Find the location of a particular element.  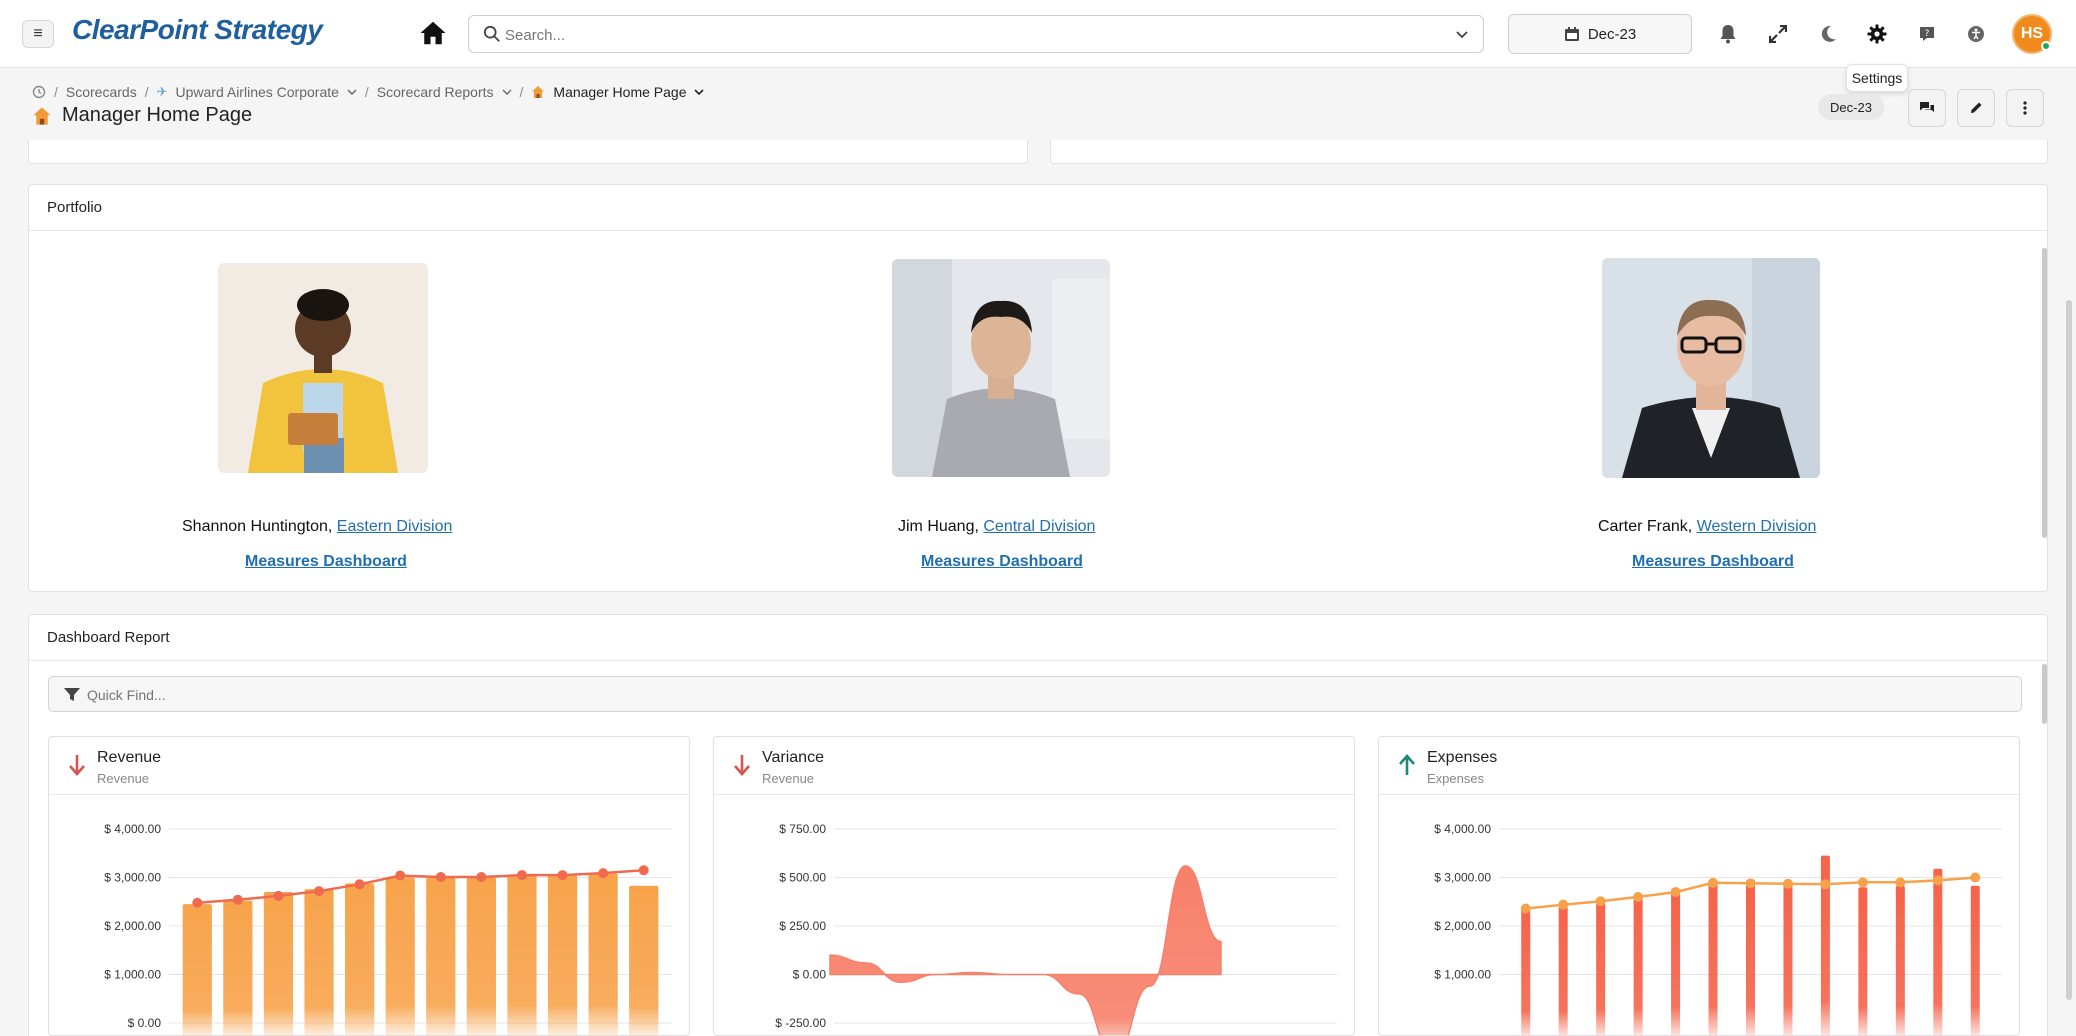

quick-find-field is located at coordinates (1035, 694).